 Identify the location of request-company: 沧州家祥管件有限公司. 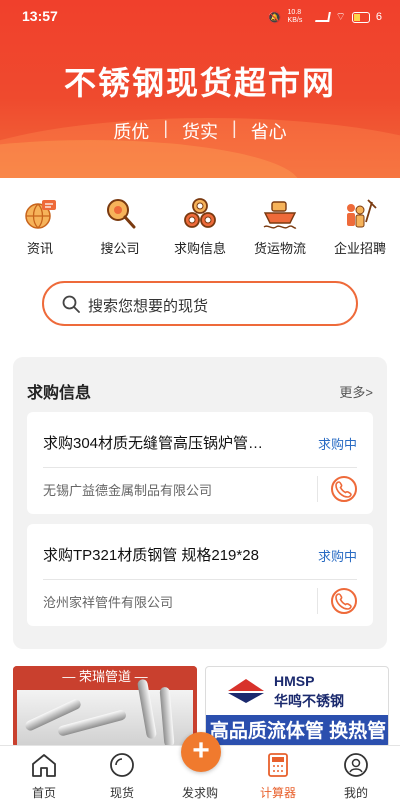
(108, 602).